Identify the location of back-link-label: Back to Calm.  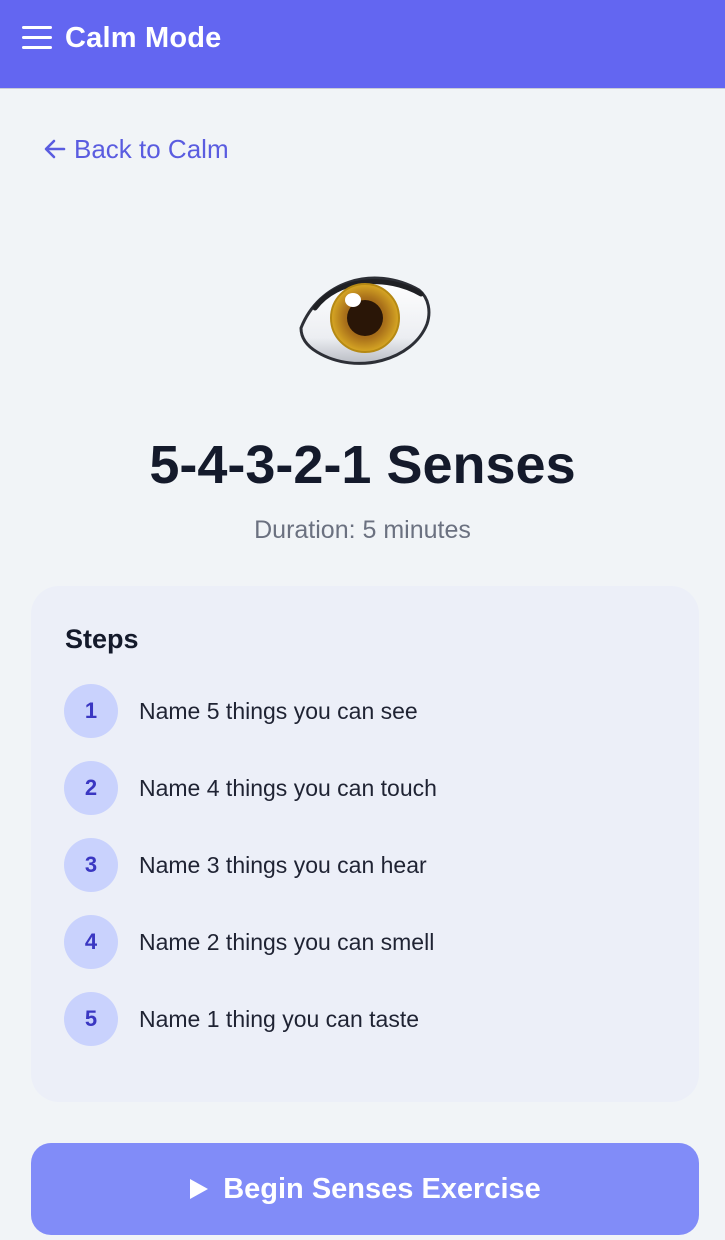
(151, 148).